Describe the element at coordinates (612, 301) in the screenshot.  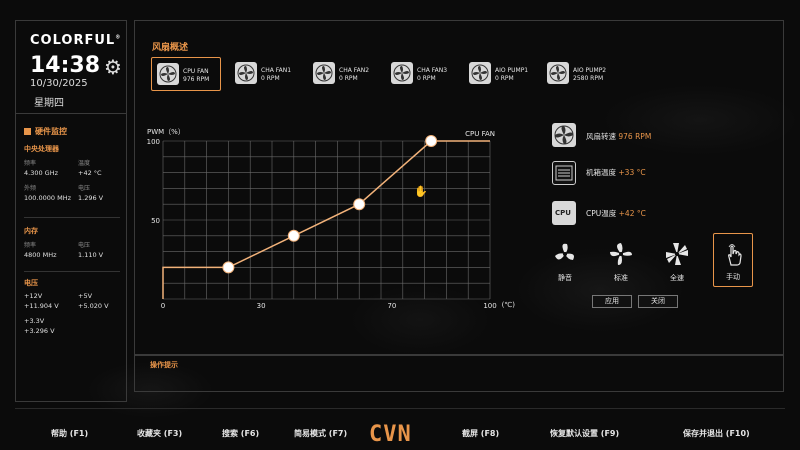
I see `apply-button: 应用` at that location.